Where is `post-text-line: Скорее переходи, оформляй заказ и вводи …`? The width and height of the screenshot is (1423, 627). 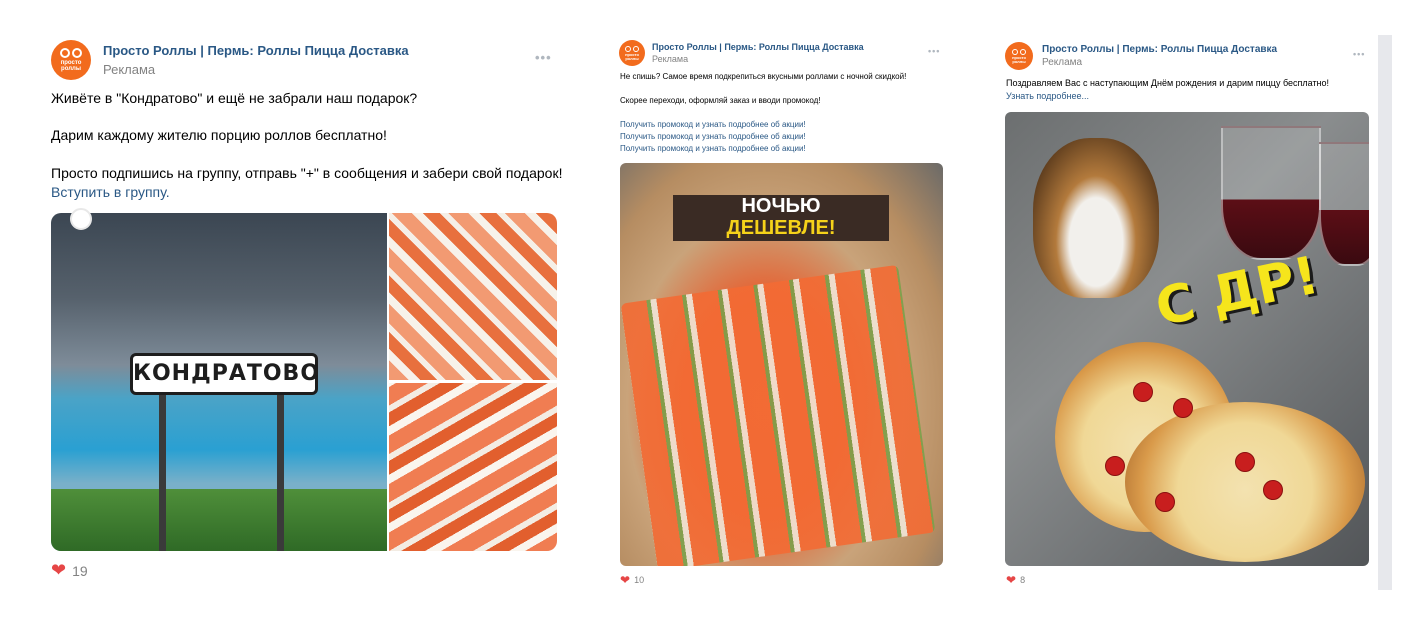 post-text-line: Скорее переходи, оформляй заказ и вводи … is located at coordinates (720, 100).